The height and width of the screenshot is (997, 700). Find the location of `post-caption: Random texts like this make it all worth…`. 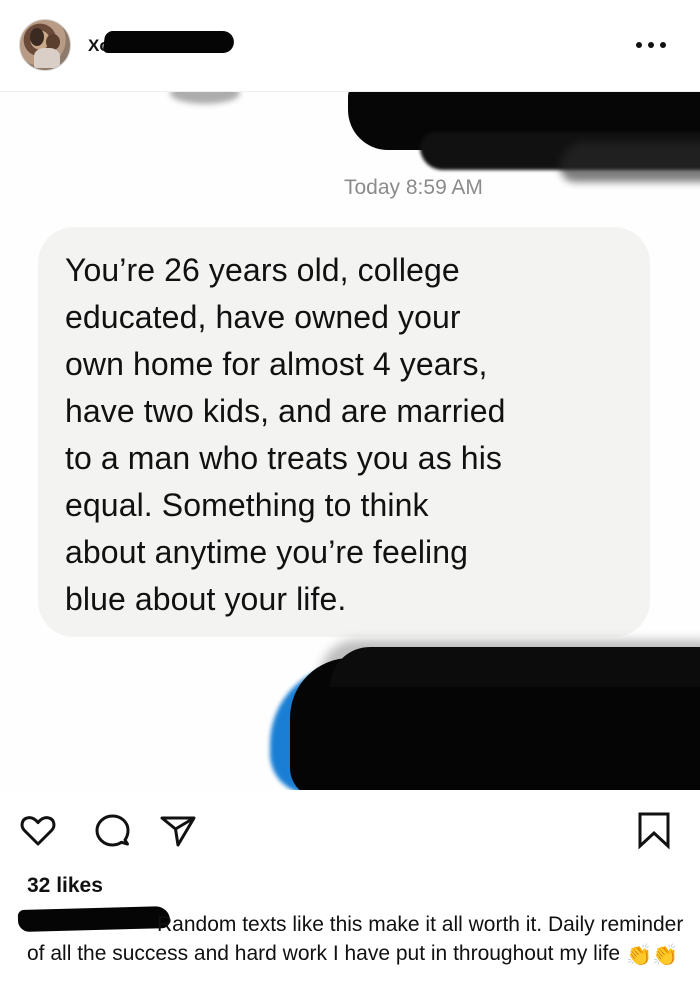

post-caption: Random texts like this make it all worth… is located at coordinates (357, 940).